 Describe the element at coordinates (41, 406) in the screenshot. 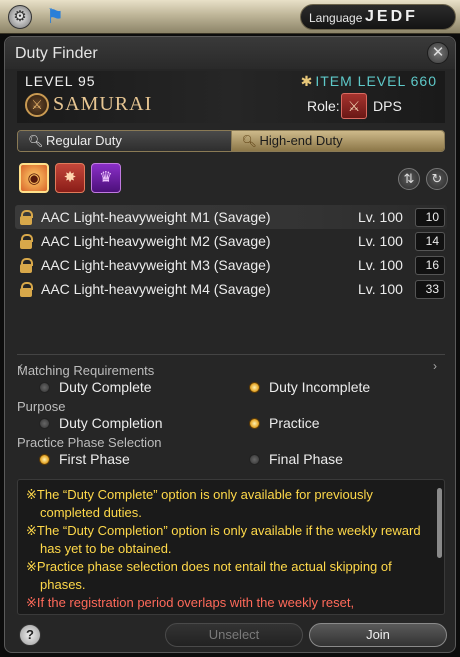

I see `purpose-heading: Purpose` at that location.